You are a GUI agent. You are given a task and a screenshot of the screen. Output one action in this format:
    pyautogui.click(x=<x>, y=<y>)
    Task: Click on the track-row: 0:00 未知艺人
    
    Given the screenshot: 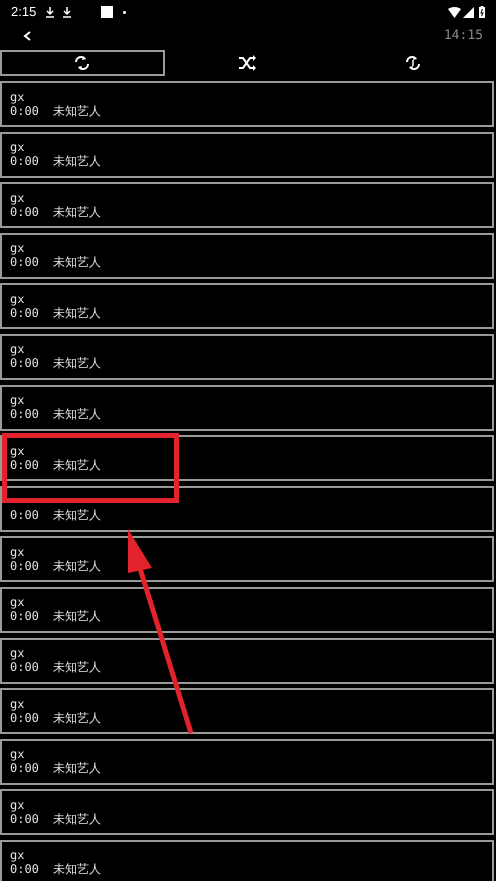 What is the action you would take?
    pyautogui.click(x=247, y=509)
    